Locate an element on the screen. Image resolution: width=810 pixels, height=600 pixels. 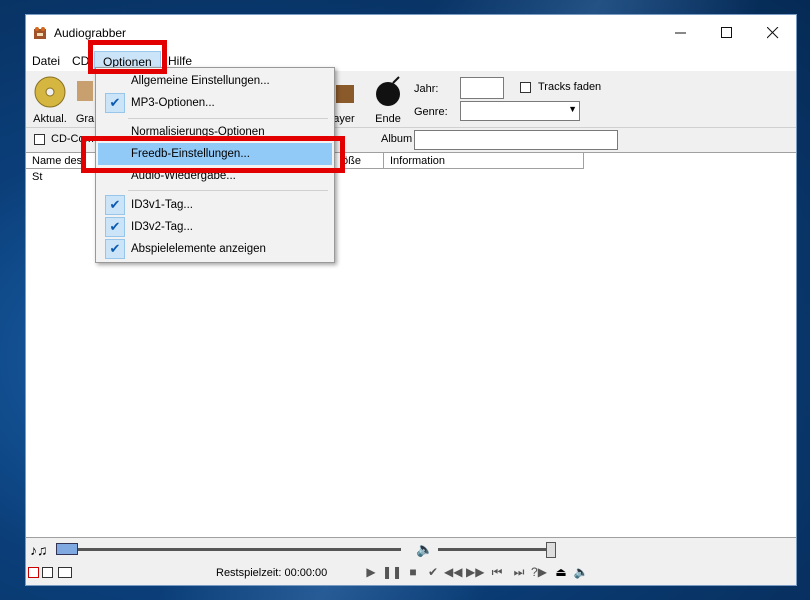
menu-cd: CD is located at coordinates (80, 61).